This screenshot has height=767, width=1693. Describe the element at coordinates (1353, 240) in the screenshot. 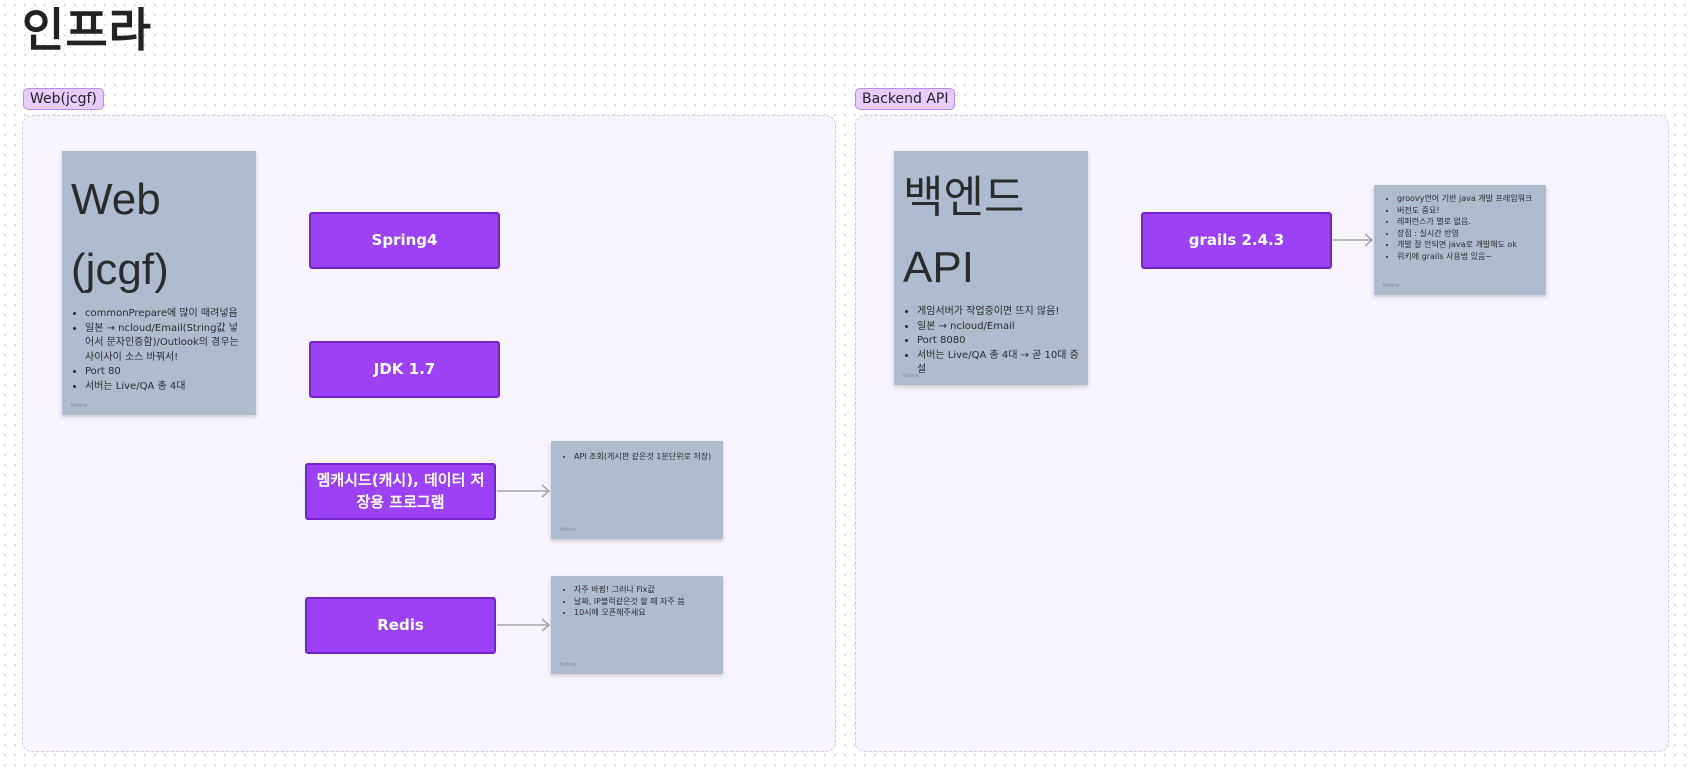

I see `grails-arrow` at that location.